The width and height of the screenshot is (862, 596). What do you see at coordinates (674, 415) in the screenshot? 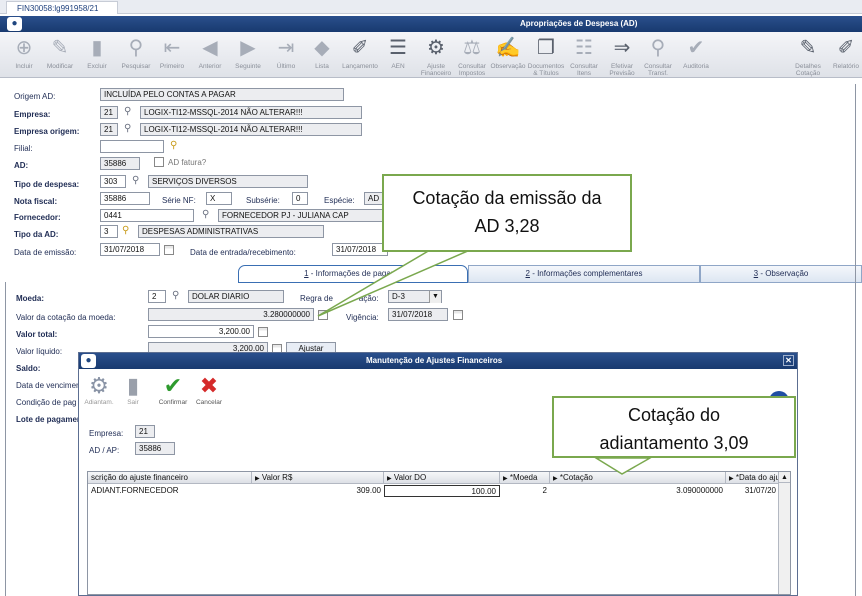
I see `callout-adiantamento-line1: Cotação do` at bounding box center [674, 415].